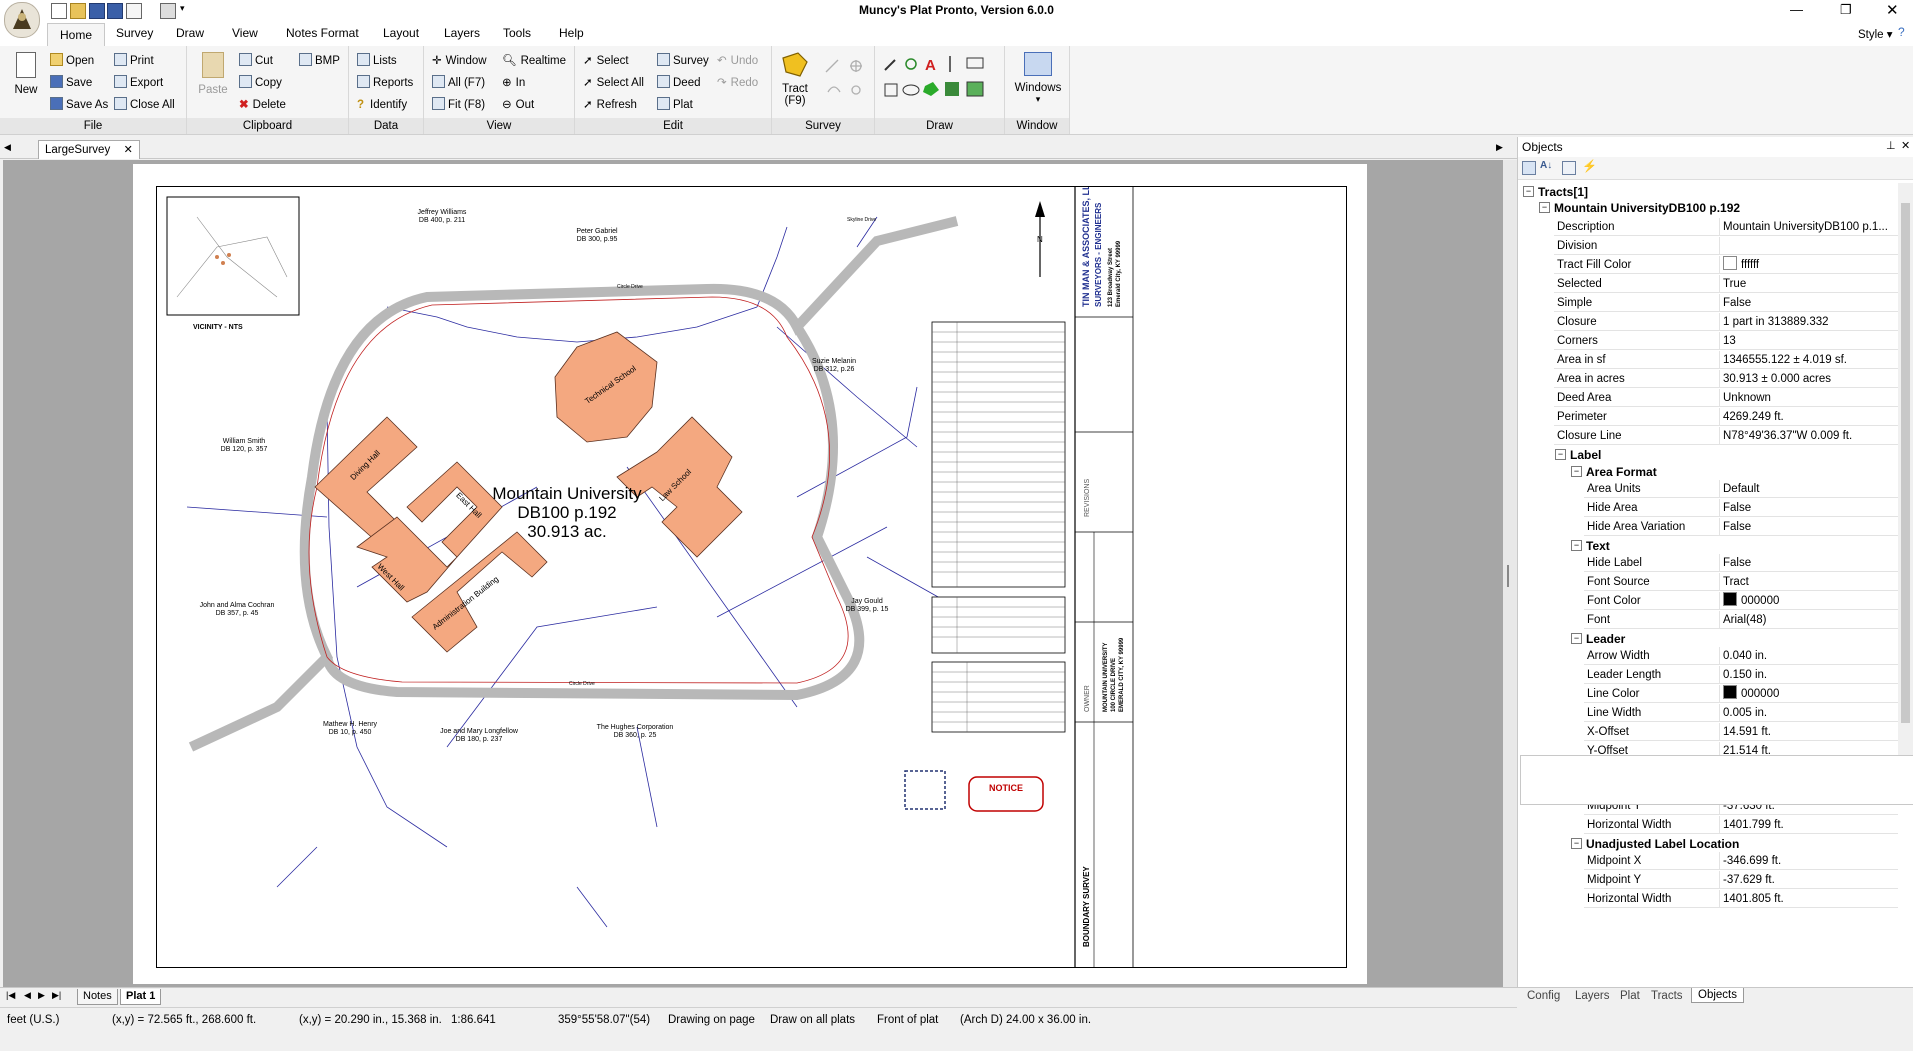  I want to click on property-row: Closure Line N78°49'36.37"W 0.009 ft., so click(1708, 436).